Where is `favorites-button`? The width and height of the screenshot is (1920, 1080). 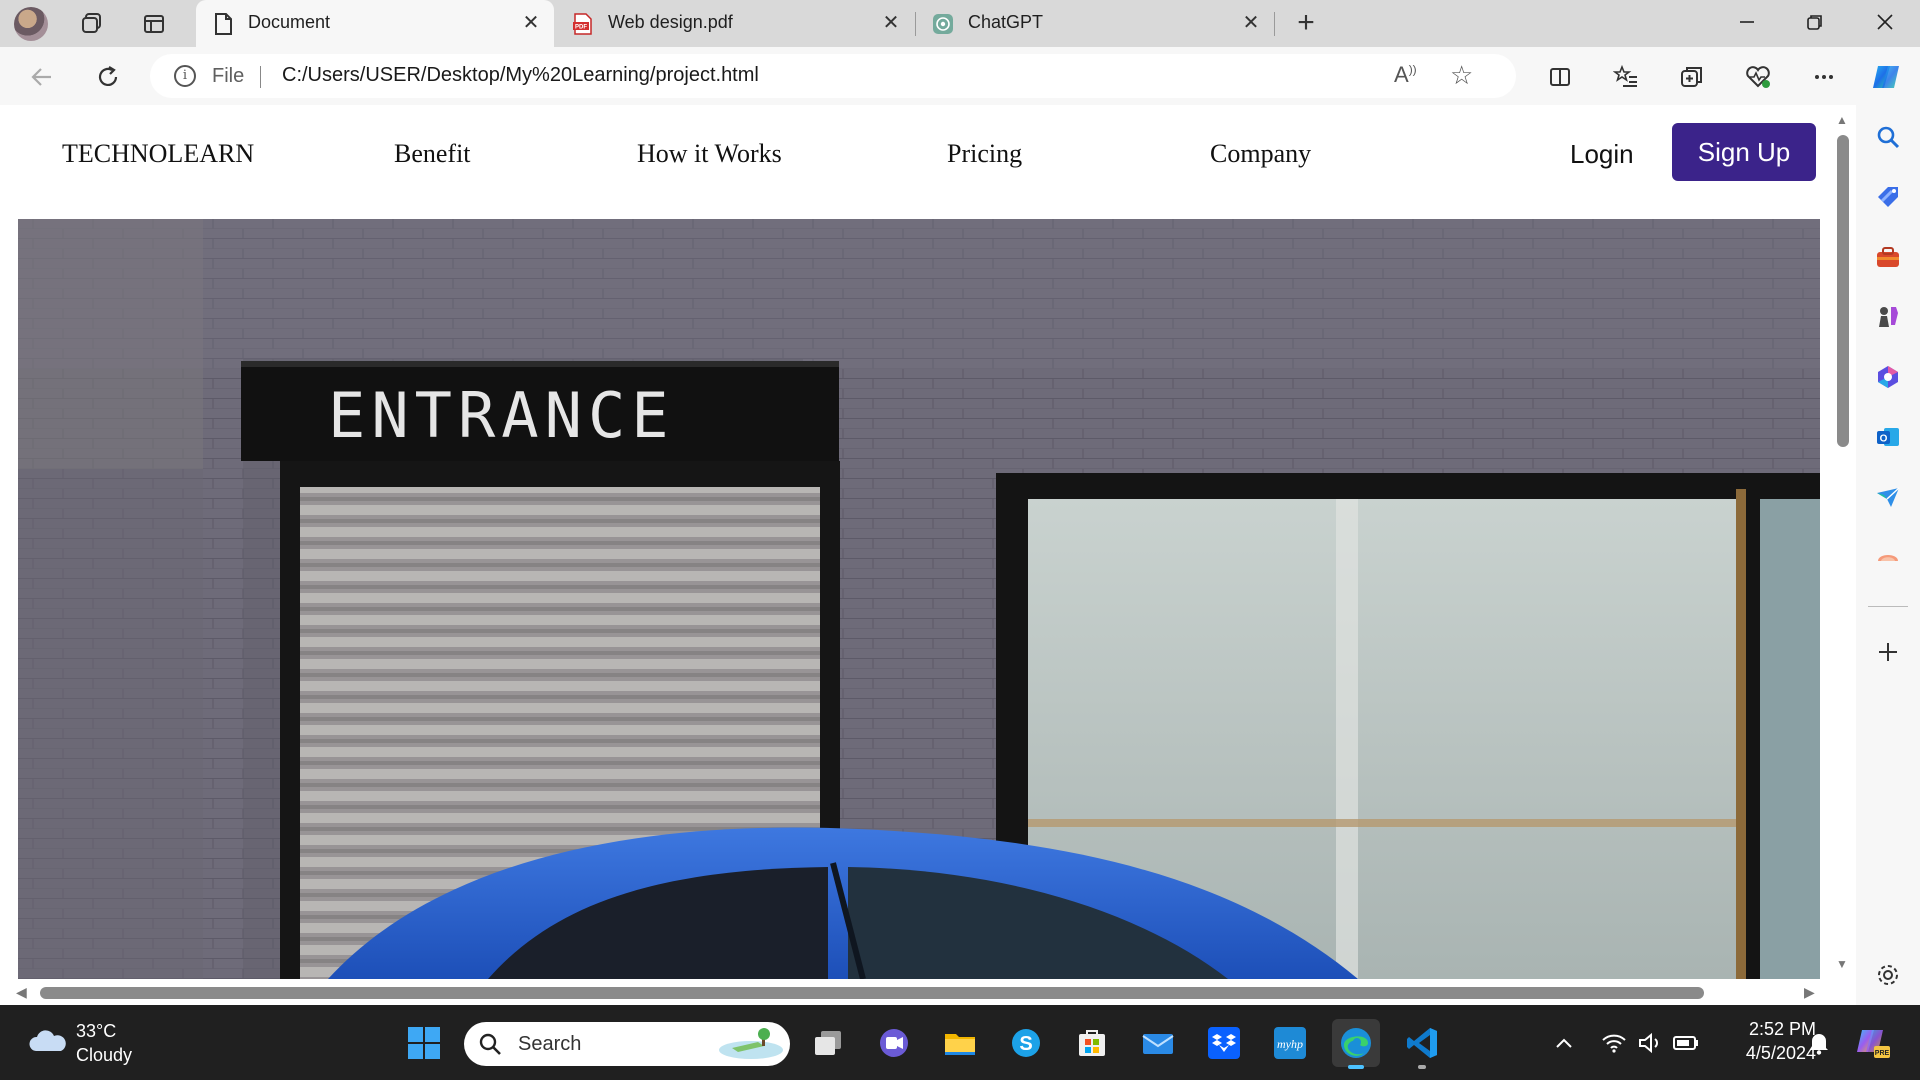
favorites-button is located at coordinates (1626, 77).